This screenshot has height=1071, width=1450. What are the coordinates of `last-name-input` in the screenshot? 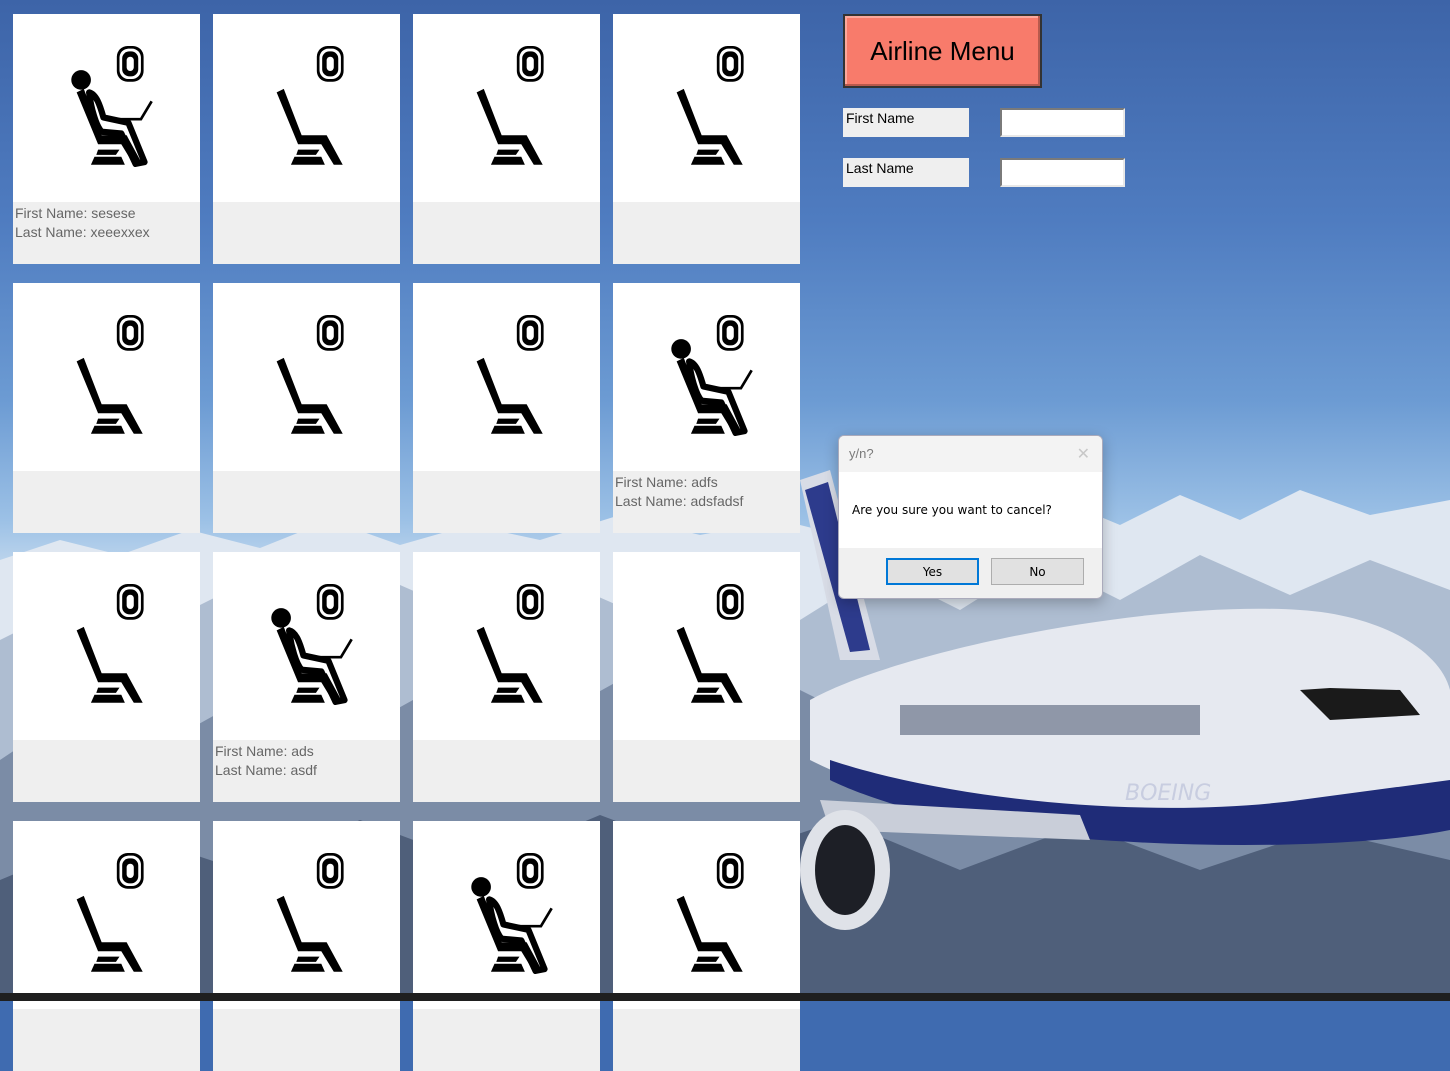 It's located at (1062, 172).